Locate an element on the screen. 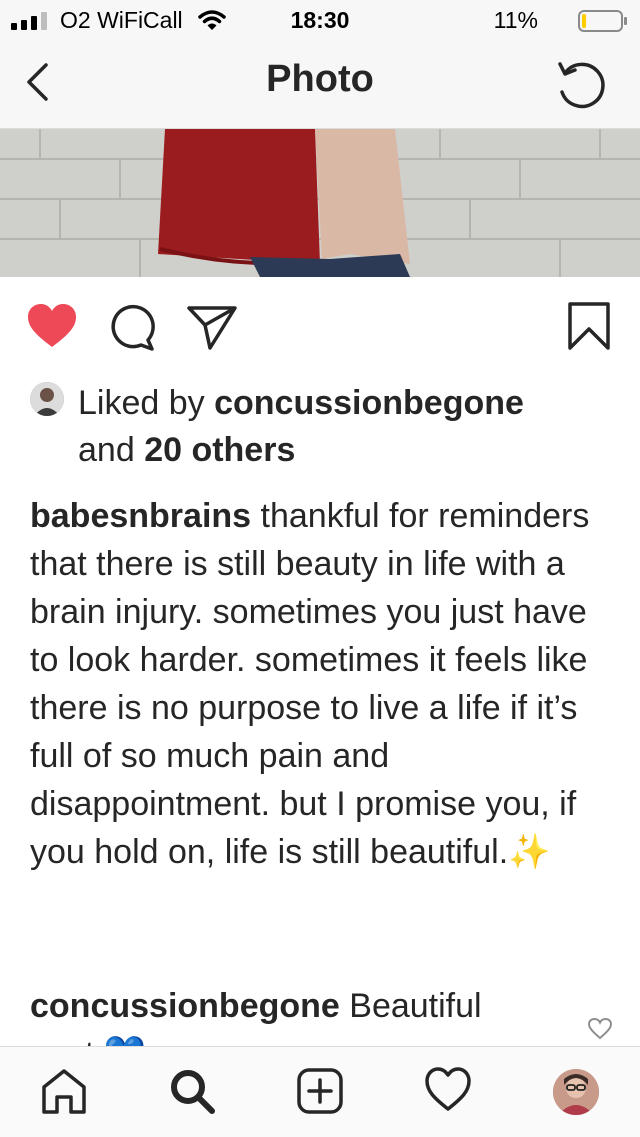 This screenshot has width=640, height=1137. post-photo-image is located at coordinates (320, 203).